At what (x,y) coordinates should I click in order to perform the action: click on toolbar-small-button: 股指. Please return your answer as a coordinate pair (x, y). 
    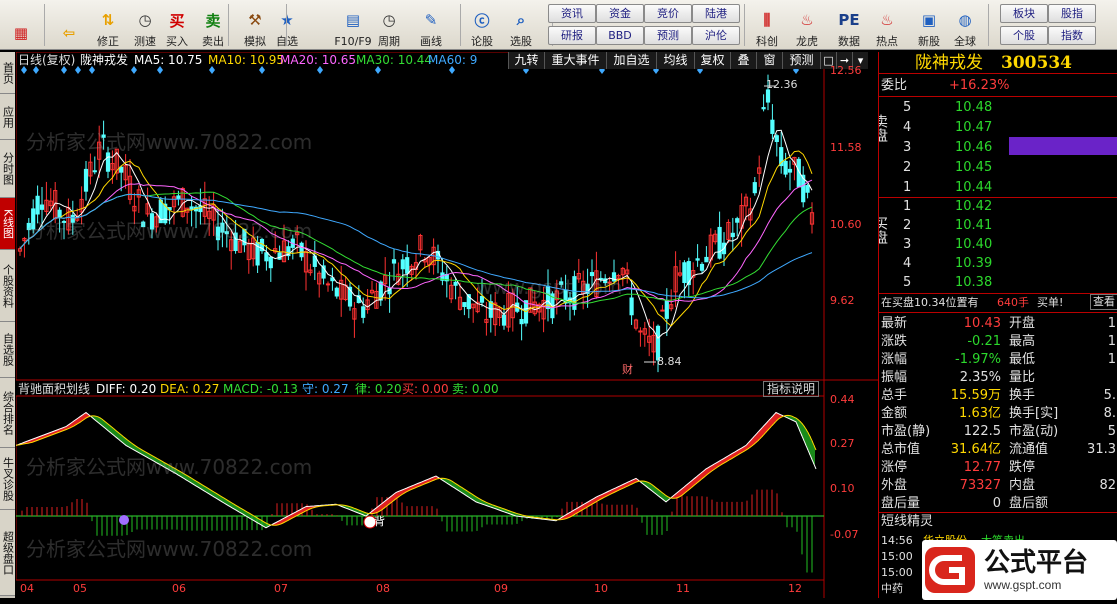
    Looking at the image, I should click on (1072, 13).